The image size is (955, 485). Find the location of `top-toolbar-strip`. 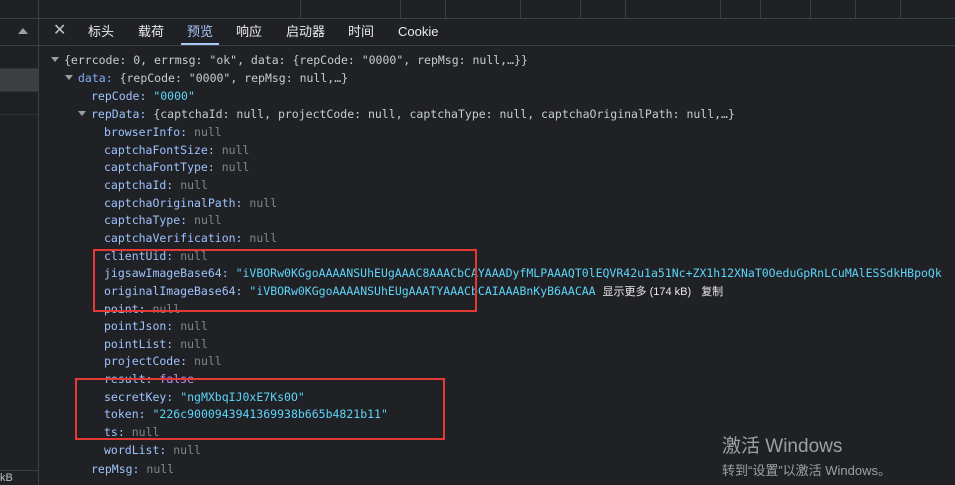

top-toolbar-strip is located at coordinates (477, 9).